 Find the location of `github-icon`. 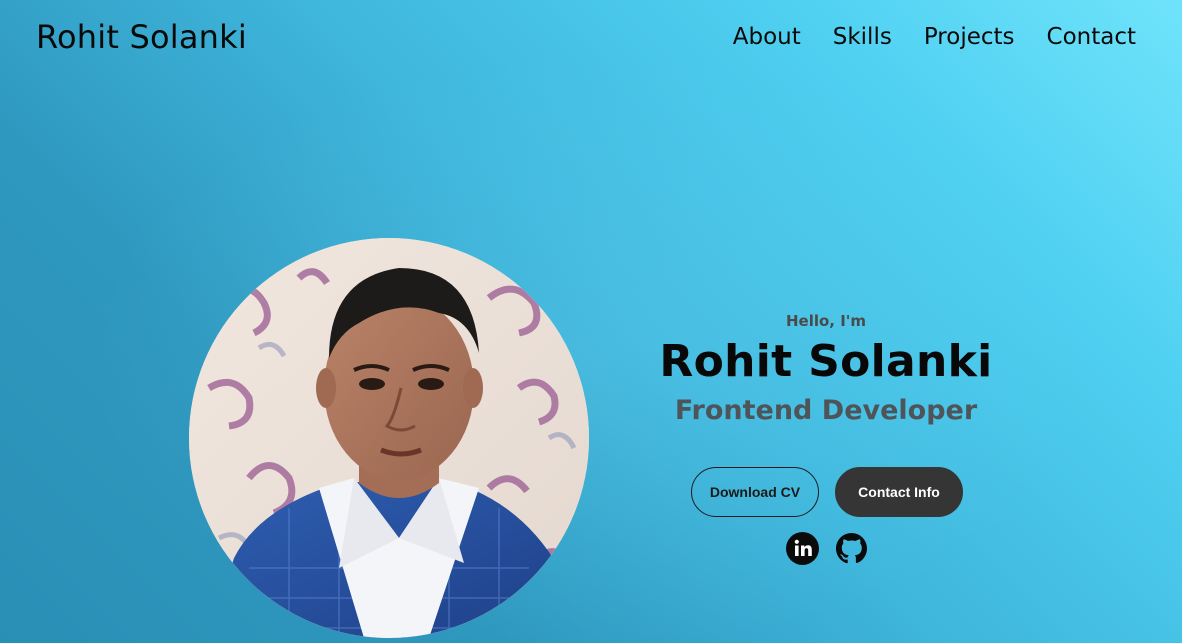

github-icon is located at coordinates (851, 548).